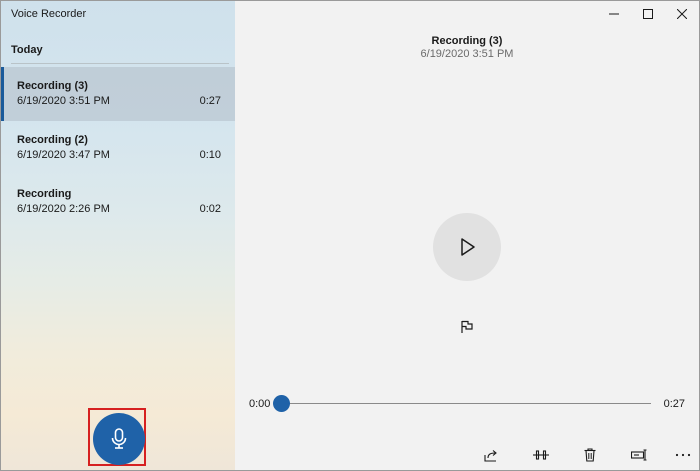  I want to click on trim-icon, so click(541, 455).